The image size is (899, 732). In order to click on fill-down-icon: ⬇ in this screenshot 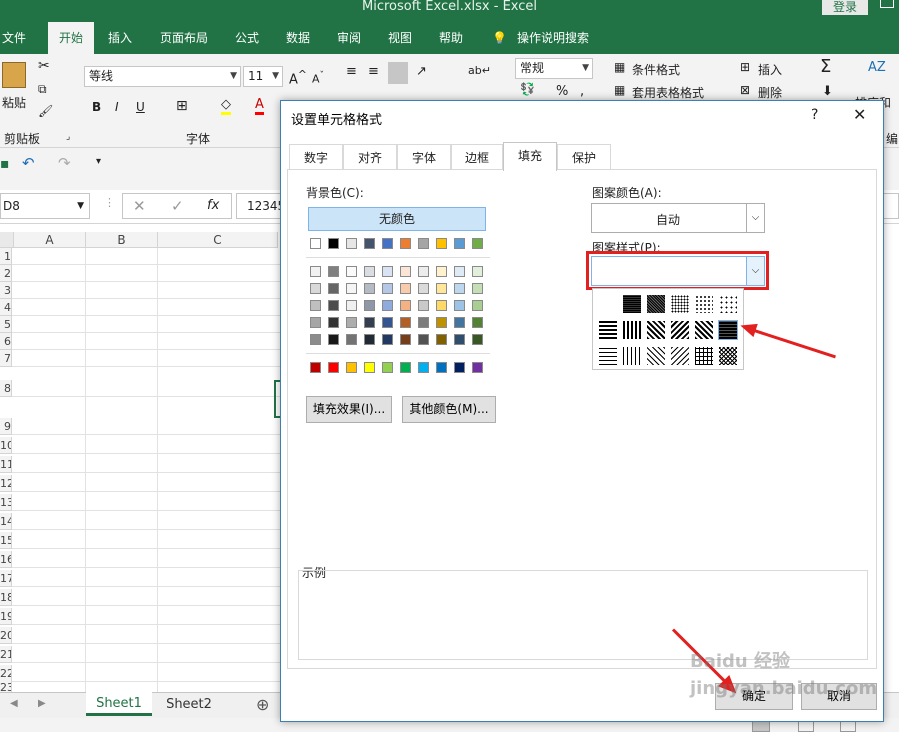, I will do `click(827, 91)`.